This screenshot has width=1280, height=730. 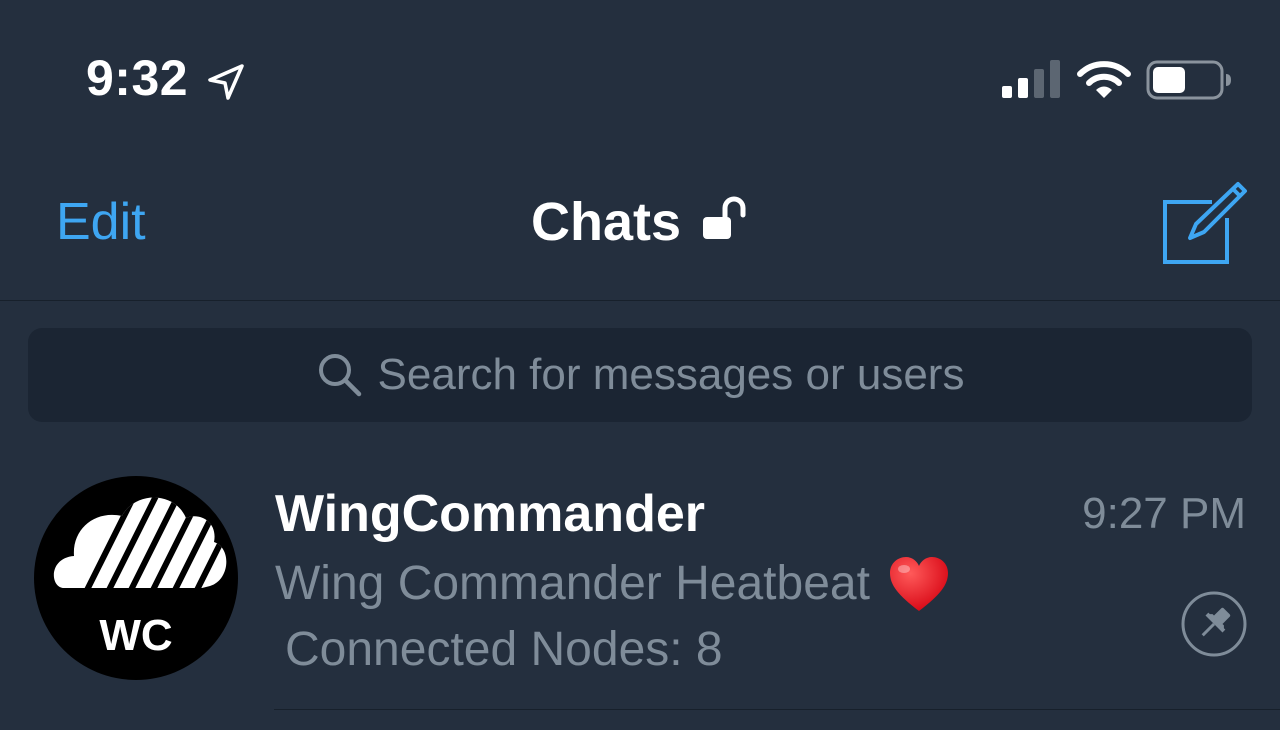 What do you see at coordinates (1188, 80) in the screenshot?
I see `battery-icon` at bounding box center [1188, 80].